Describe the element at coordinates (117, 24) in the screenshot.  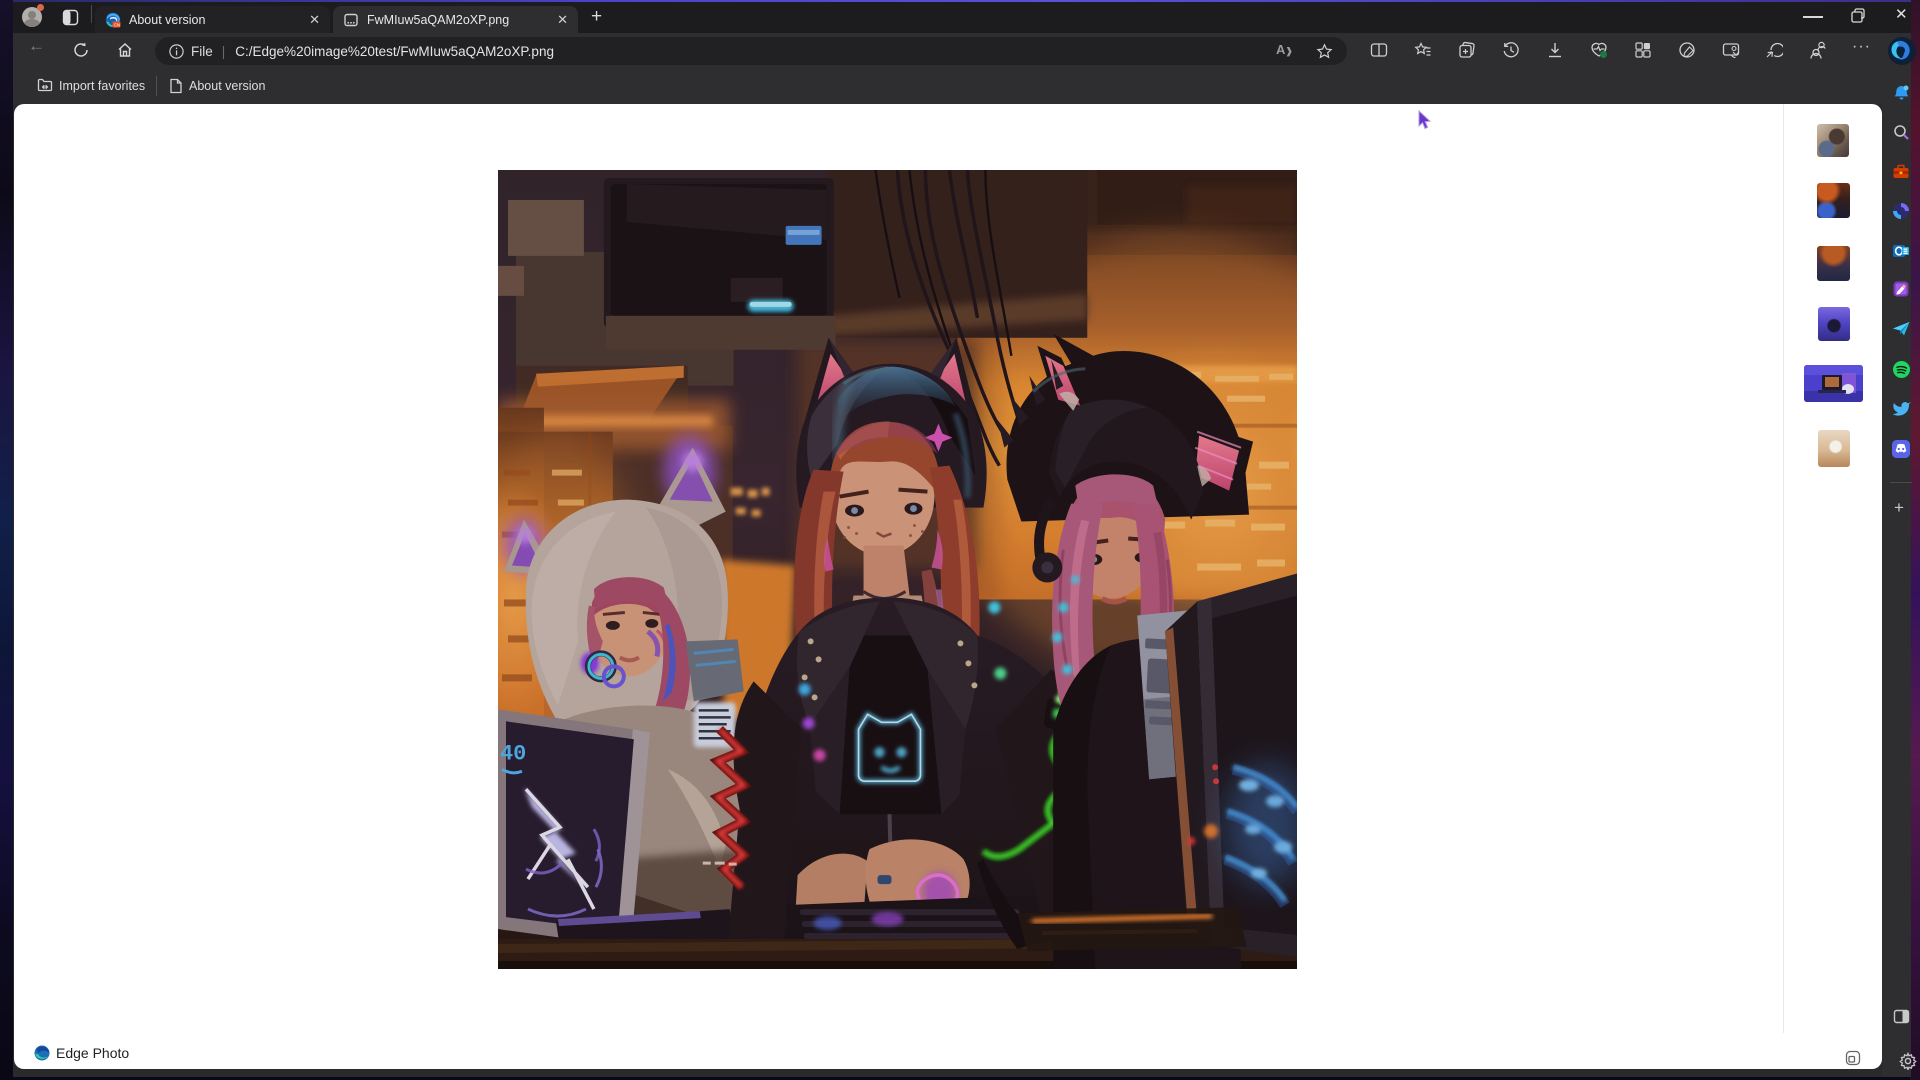
I see `svg-text: CN` at that location.